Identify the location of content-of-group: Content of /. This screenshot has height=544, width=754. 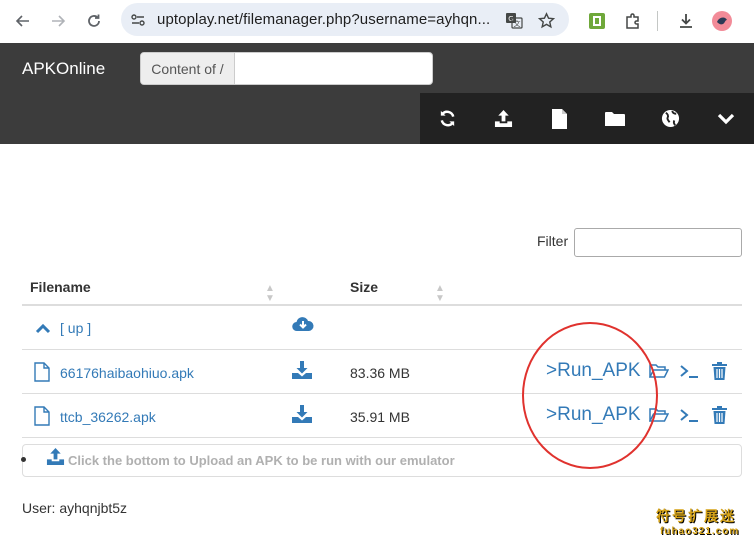
(286, 68).